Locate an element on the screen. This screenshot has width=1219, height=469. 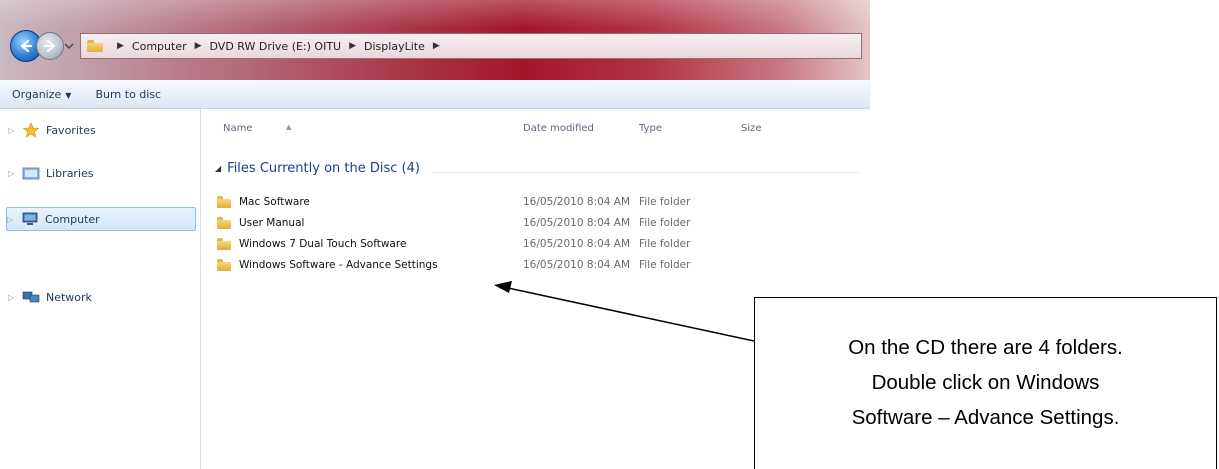
column-header-name: Name is located at coordinates (238, 128).